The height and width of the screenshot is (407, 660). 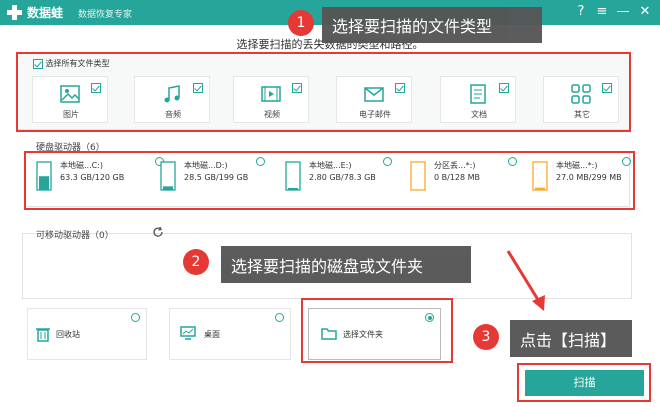 I want to click on location-recycle-bin: 回收站, so click(x=87, y=334).